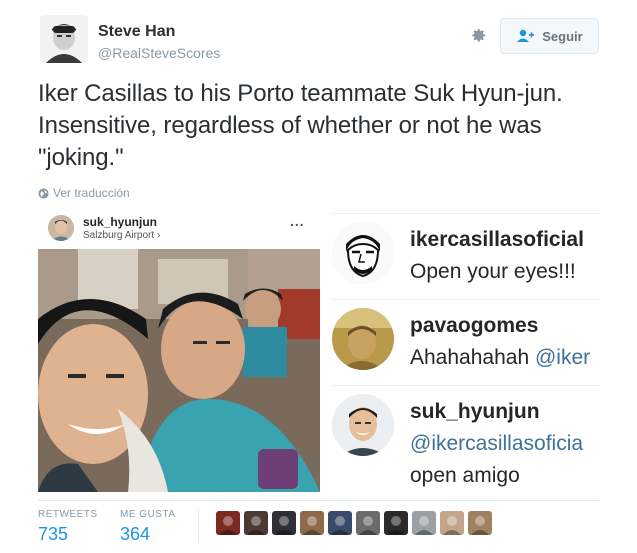 This screenshot has width=637, height=553. I want to click on author-name: Steve Han, so click(136, 32).